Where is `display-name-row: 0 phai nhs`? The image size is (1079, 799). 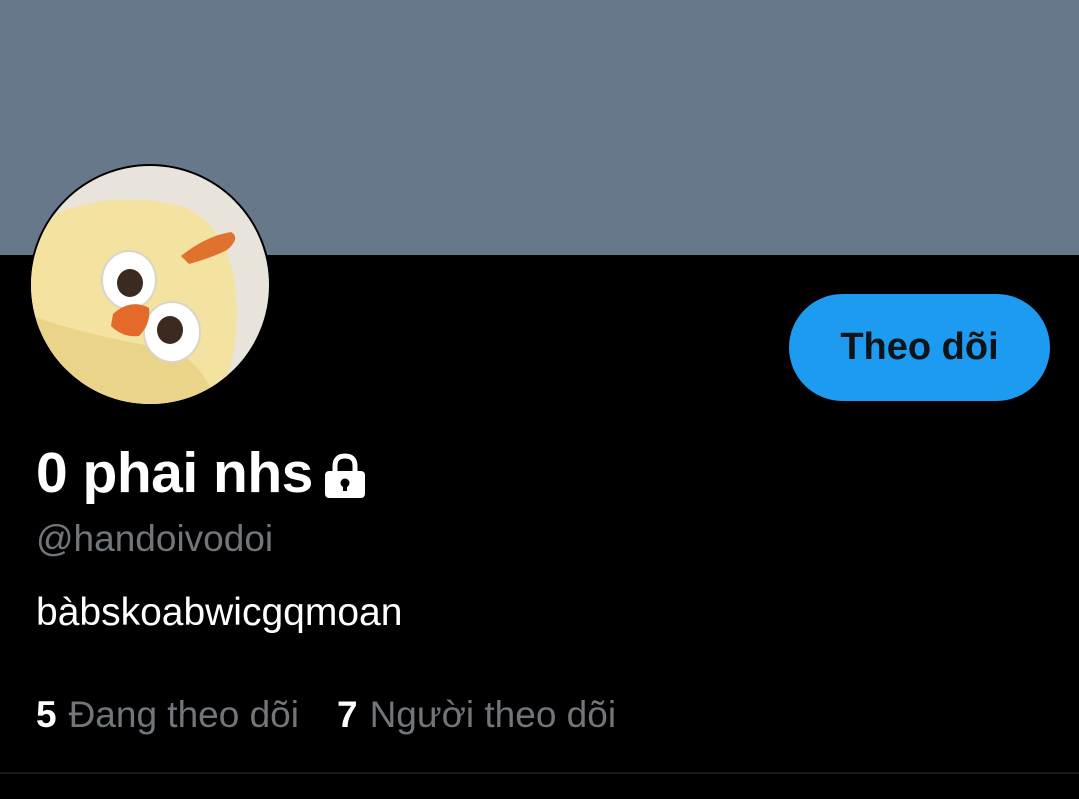 display-name-row: 0 phai nhs is located at coordinates (202, 473).